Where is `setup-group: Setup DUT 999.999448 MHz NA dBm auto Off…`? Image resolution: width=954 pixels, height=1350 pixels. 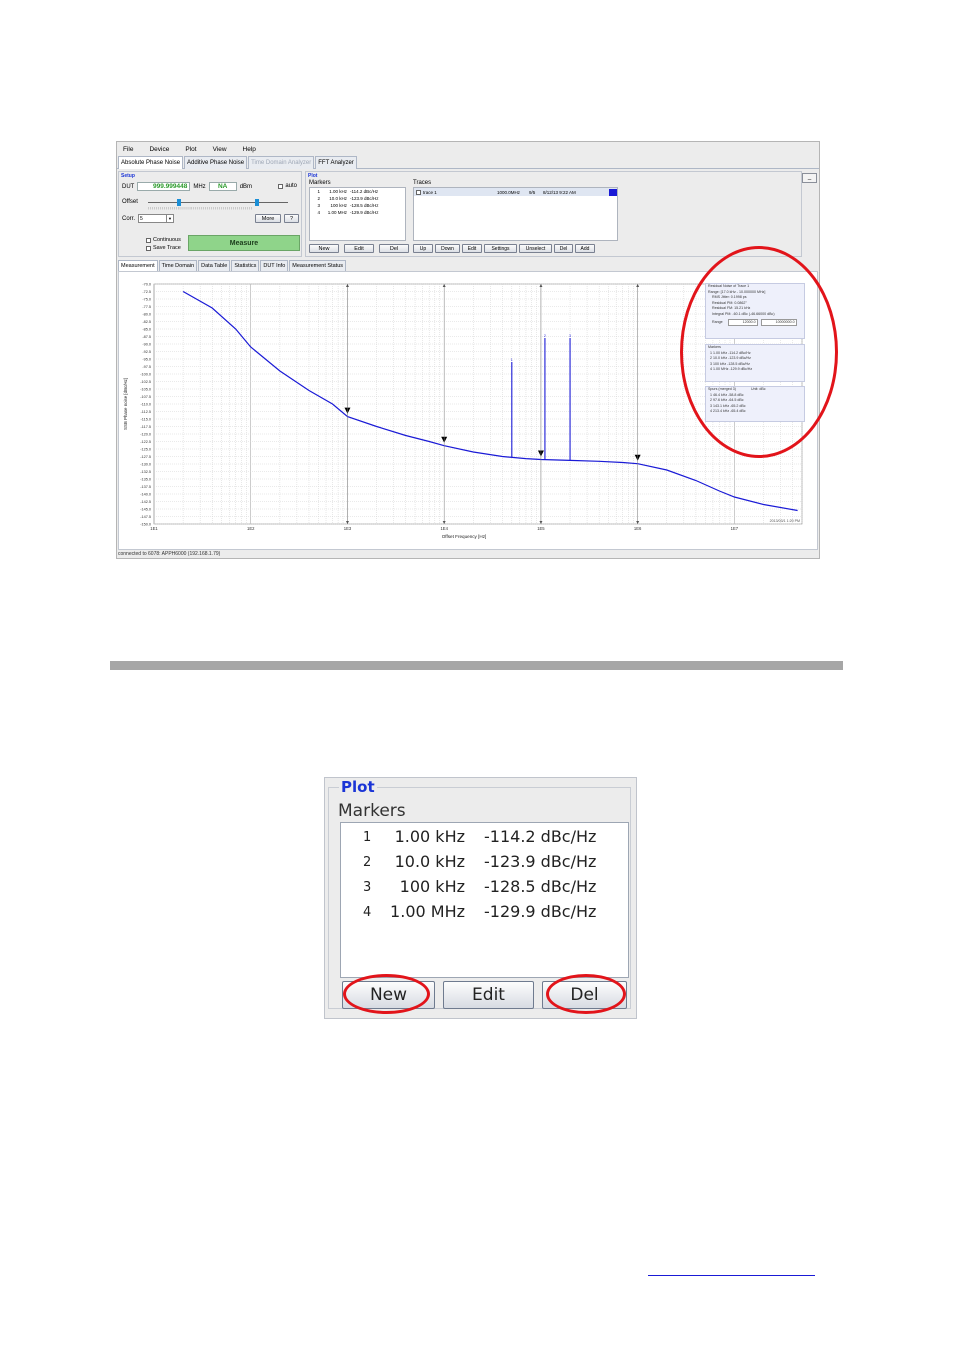
setup-group: Setup DUT 999.999448 MHz NA dBm auto Off… is located at coordinates (210, 214).